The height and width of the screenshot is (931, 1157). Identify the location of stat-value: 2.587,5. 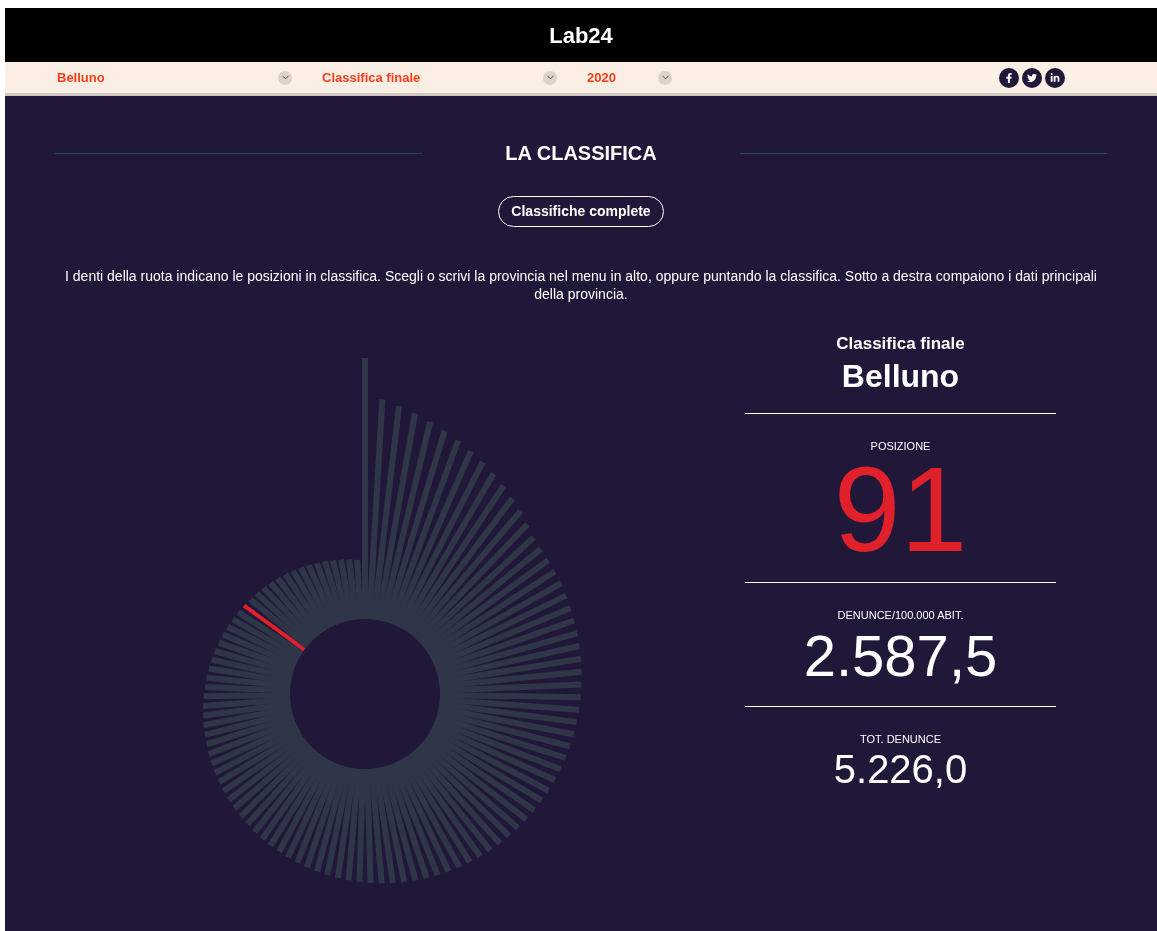
(900, 655).